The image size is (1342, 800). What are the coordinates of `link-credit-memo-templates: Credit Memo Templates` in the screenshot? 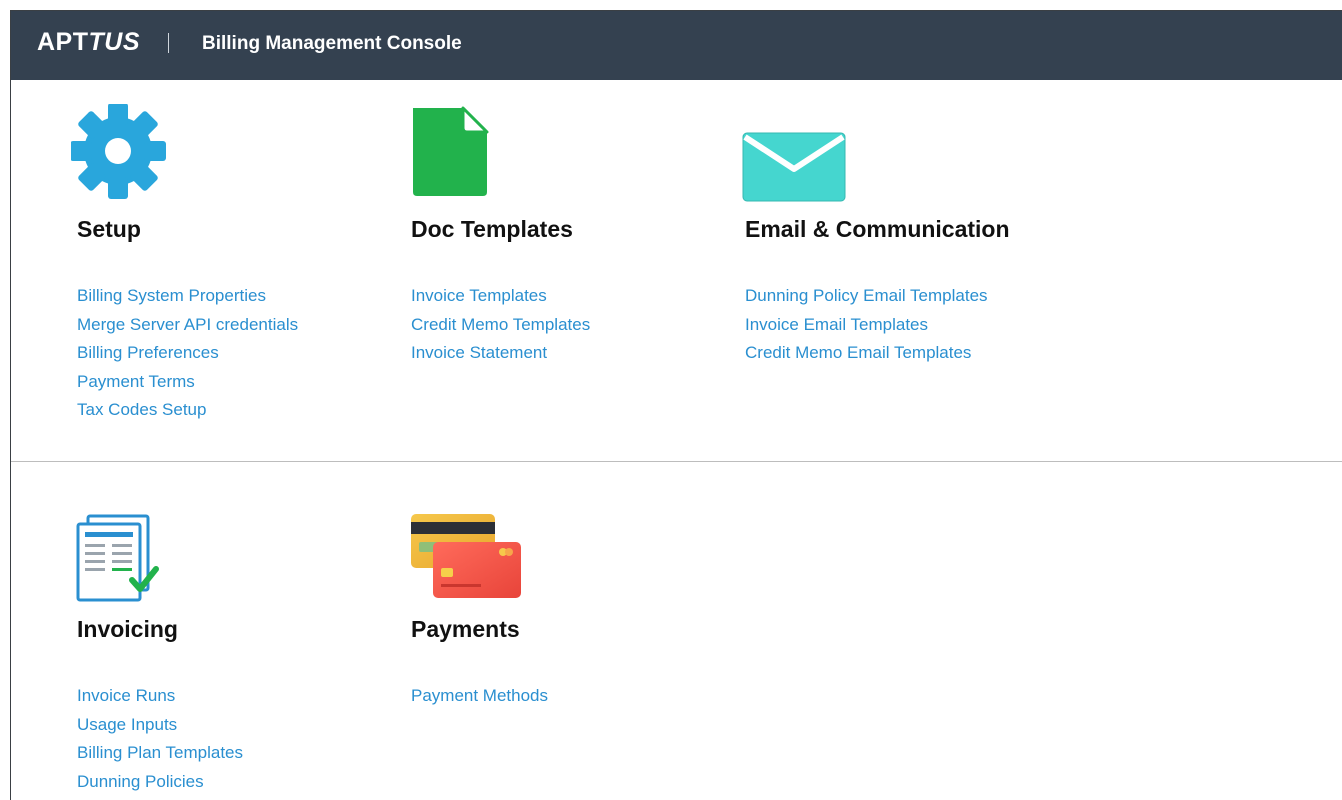 It's located at (500, 325).